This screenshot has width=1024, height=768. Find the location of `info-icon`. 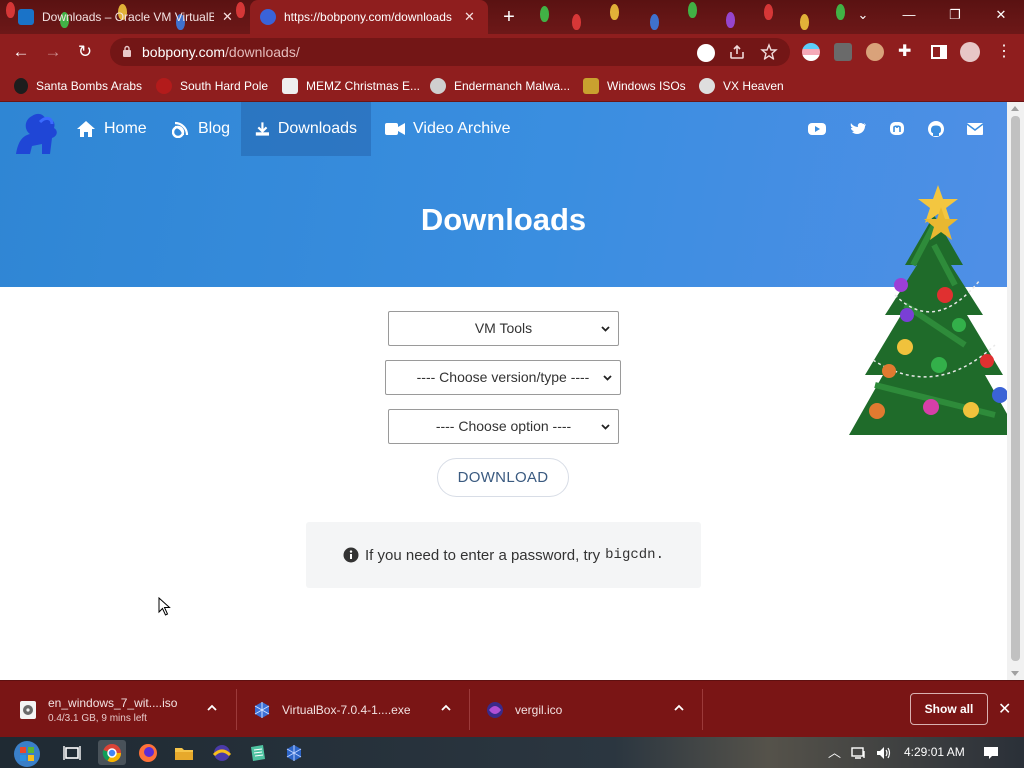

info-icon is located at coordinates (351, 555).